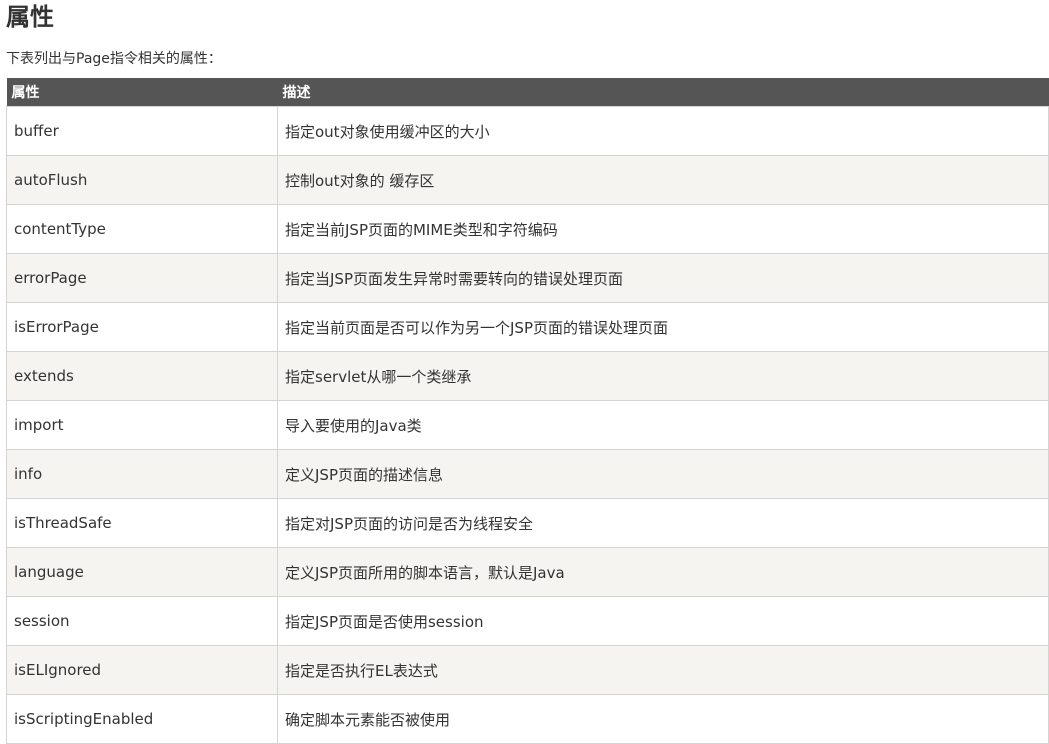 The image size is (1049, 744). I want to click on table-row: isELIgnored 指定是否执行EL表达式, so click(527, 670).